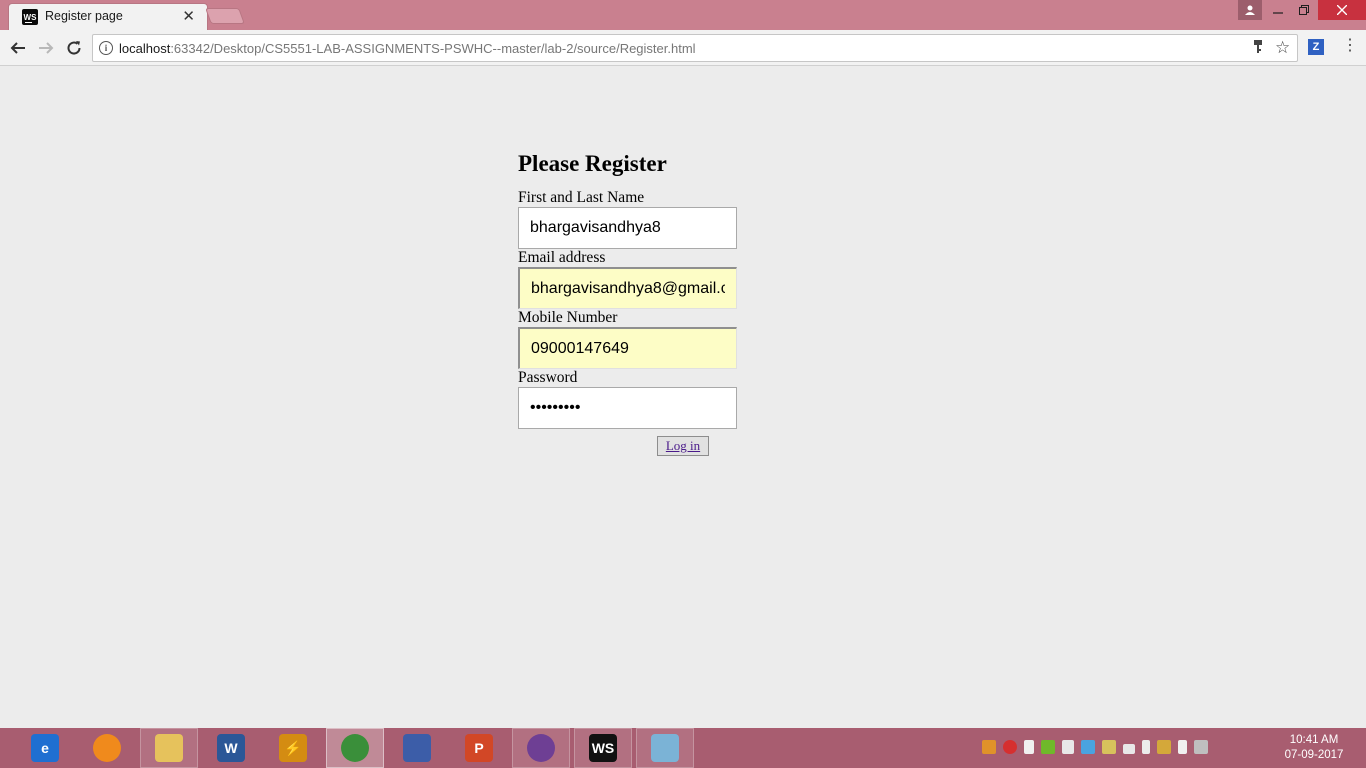  Describe the element at coordinates (1029, 747) in the screenshot. I see `flag-icon` at that location.